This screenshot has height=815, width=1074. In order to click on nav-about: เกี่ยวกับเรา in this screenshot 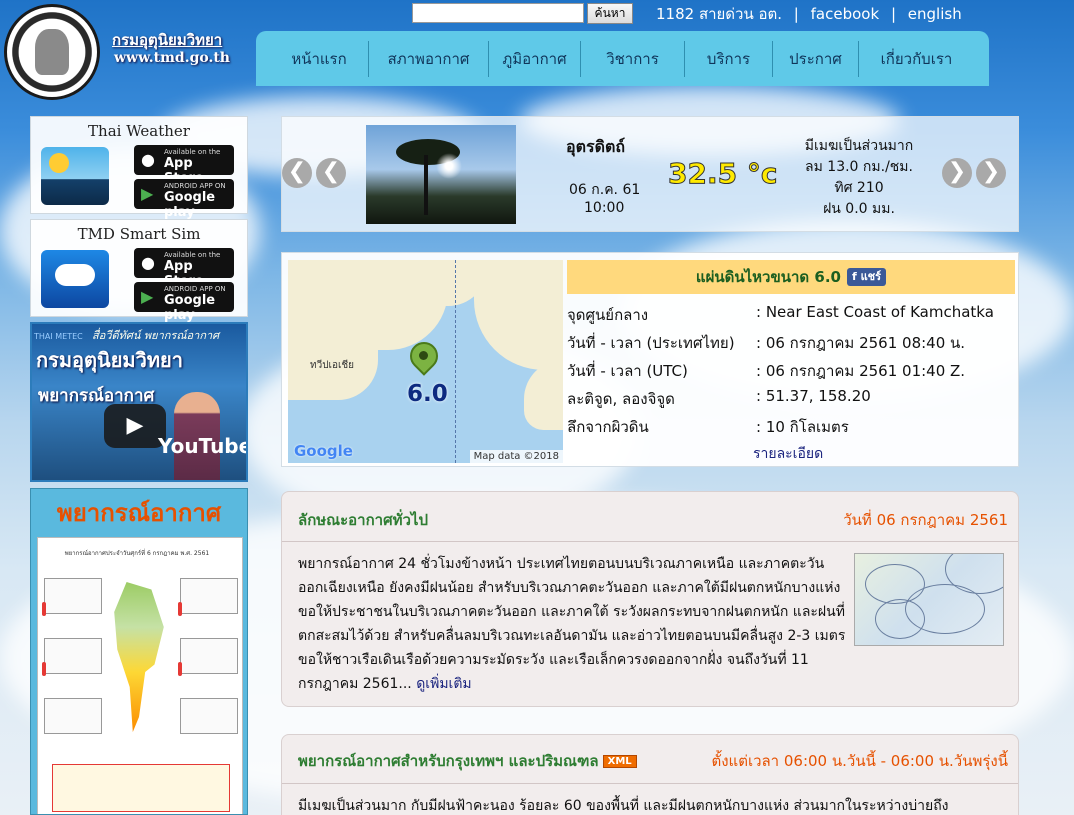, I will do `click(916, 59)`.